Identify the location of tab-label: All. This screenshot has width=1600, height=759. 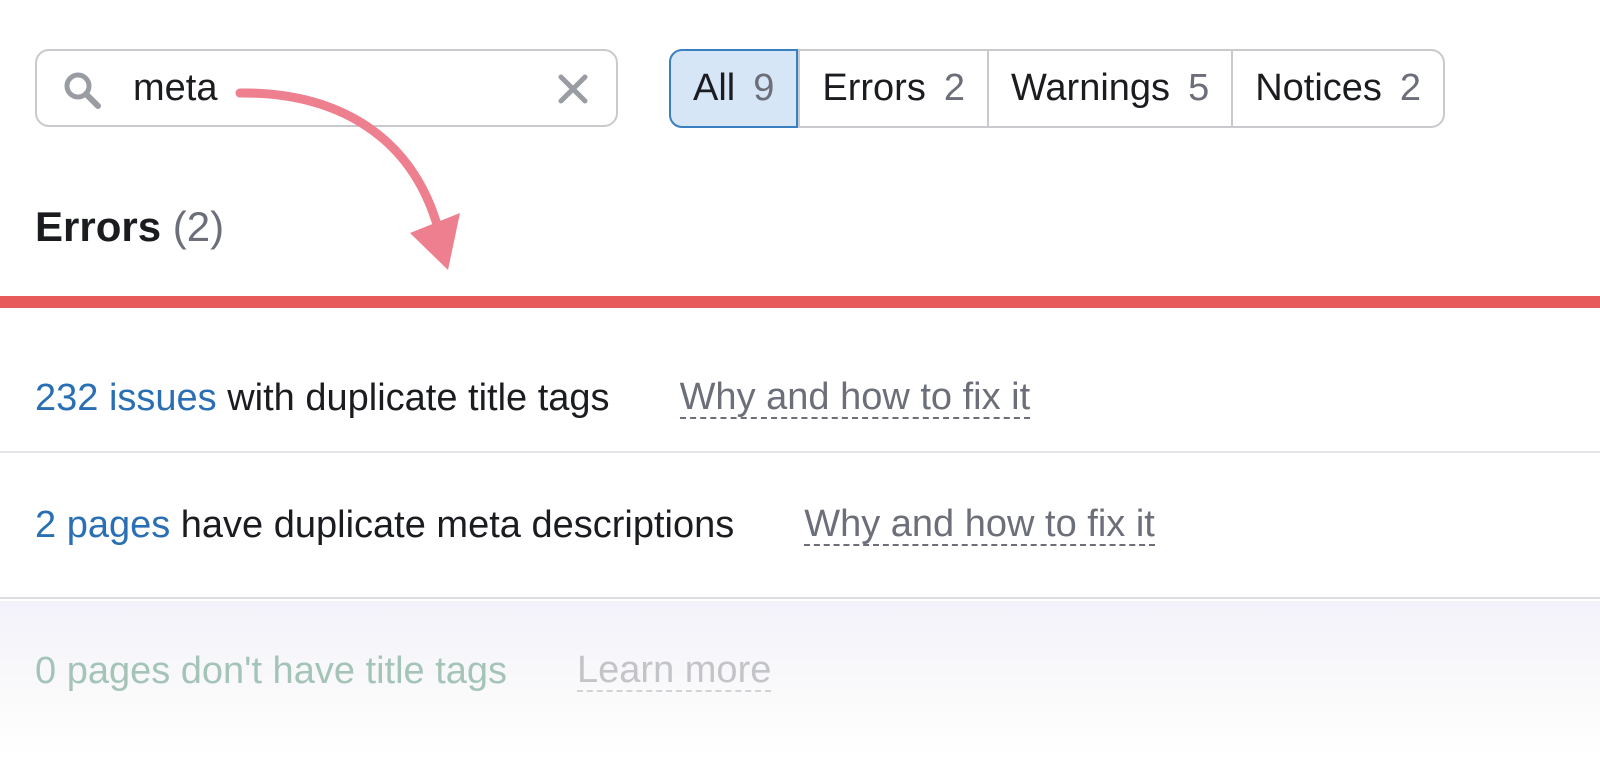
(714, 88).